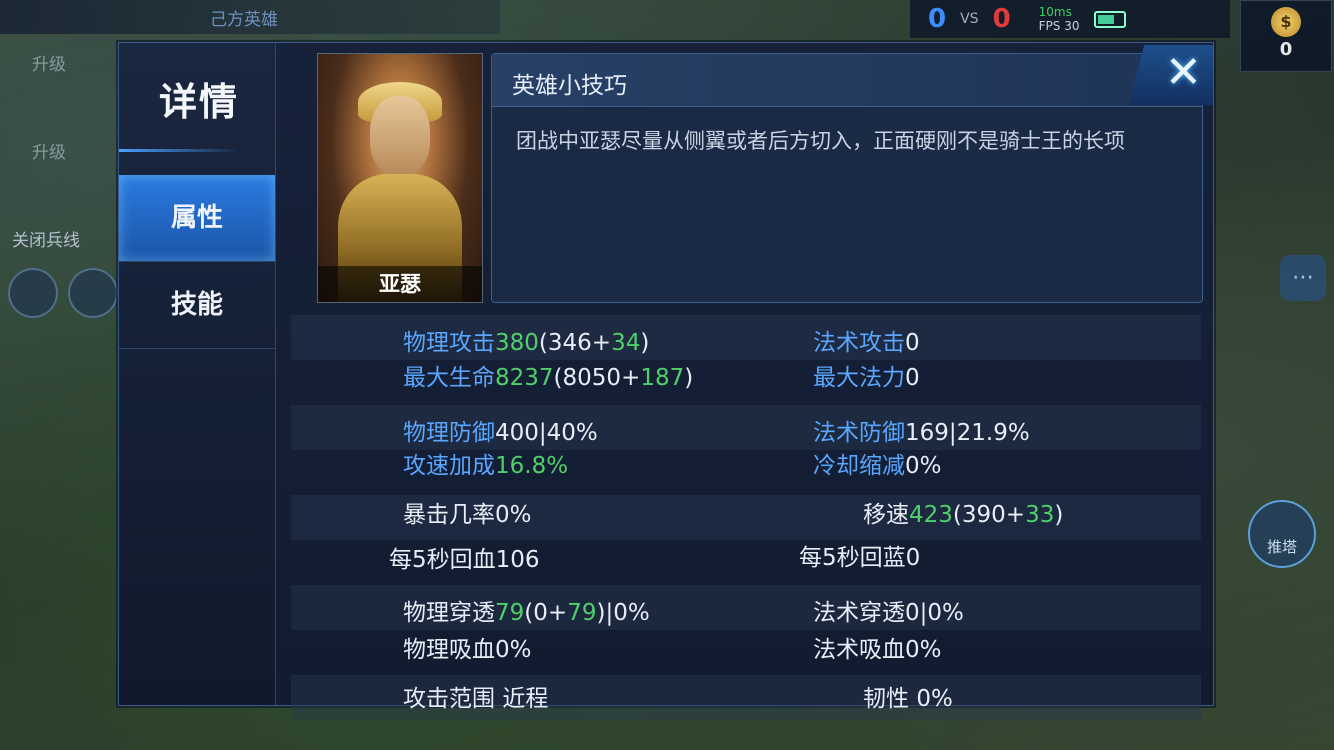 The image size is (1334, 750). Describe the element at coordinates (513, 515) in the screenshot. I see `crit-value: 0%` at that location.